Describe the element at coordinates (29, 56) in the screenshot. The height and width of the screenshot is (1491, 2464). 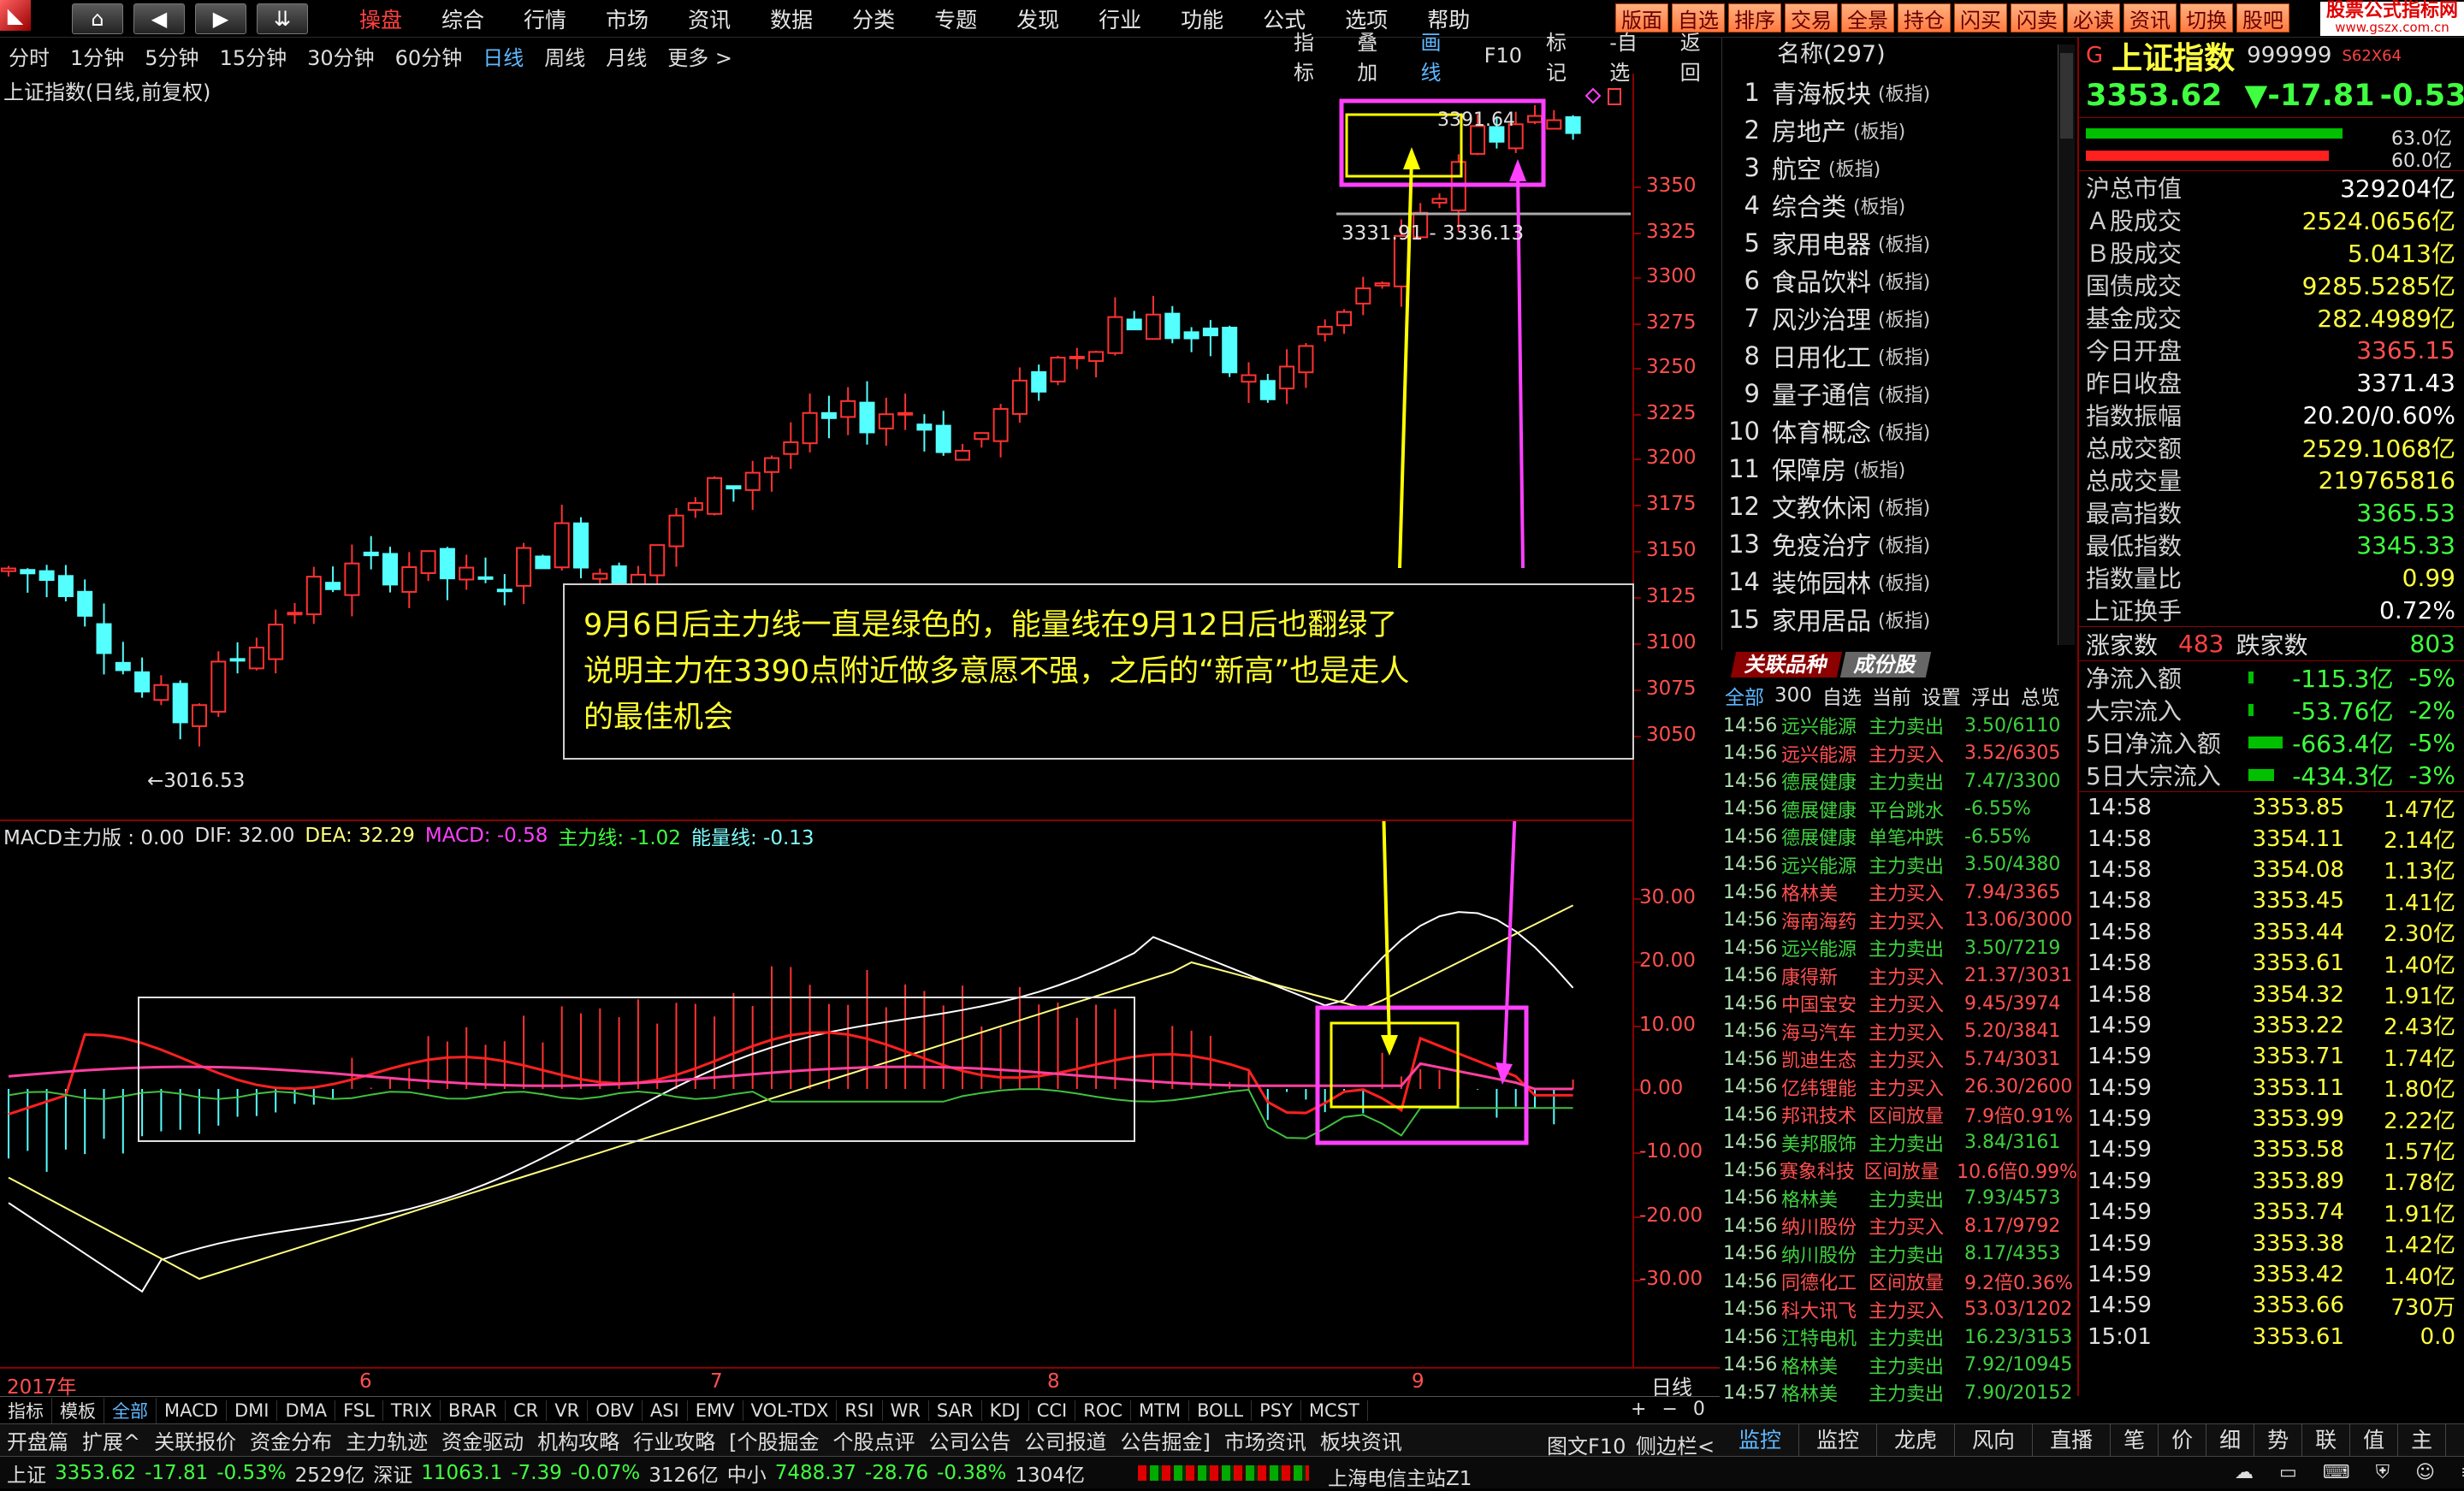
I see `period-0: 分时` at that location.